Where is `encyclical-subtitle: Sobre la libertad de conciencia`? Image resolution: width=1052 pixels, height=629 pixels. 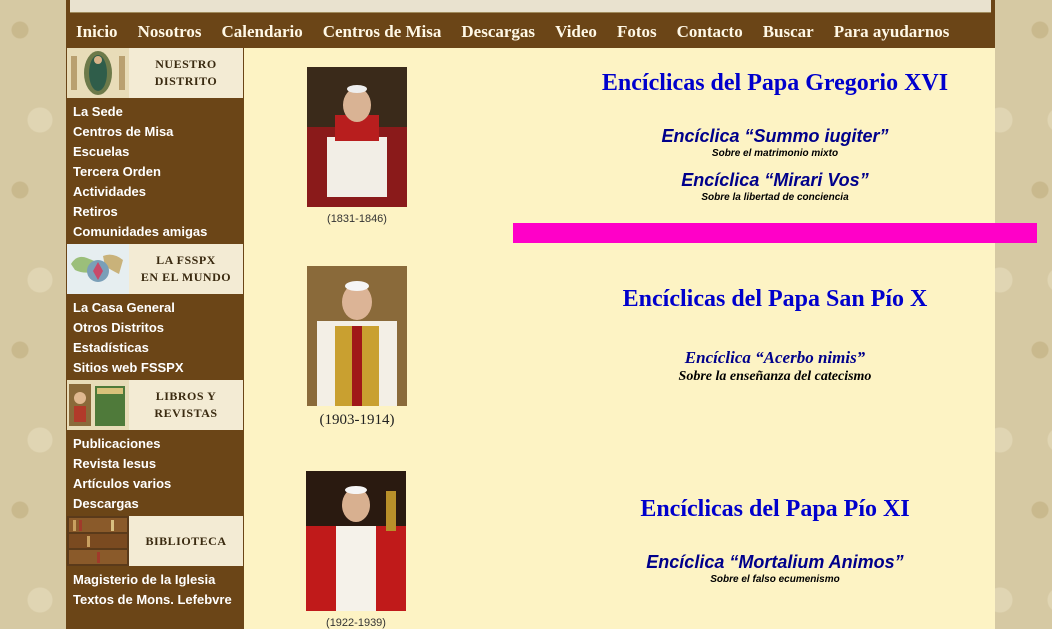
encyclical-subtitle: Sobre la libertad de conciencia is located at coordinates (775, 197).